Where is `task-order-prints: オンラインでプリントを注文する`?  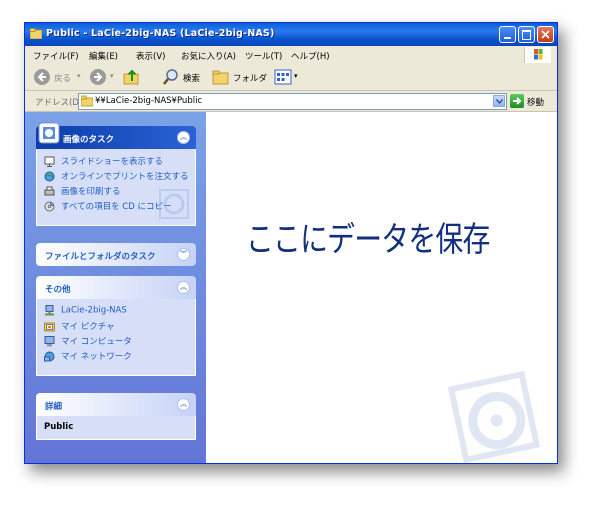
task-order-prints: オンラインでプリントを注文する is located at coordinates (116, 176).